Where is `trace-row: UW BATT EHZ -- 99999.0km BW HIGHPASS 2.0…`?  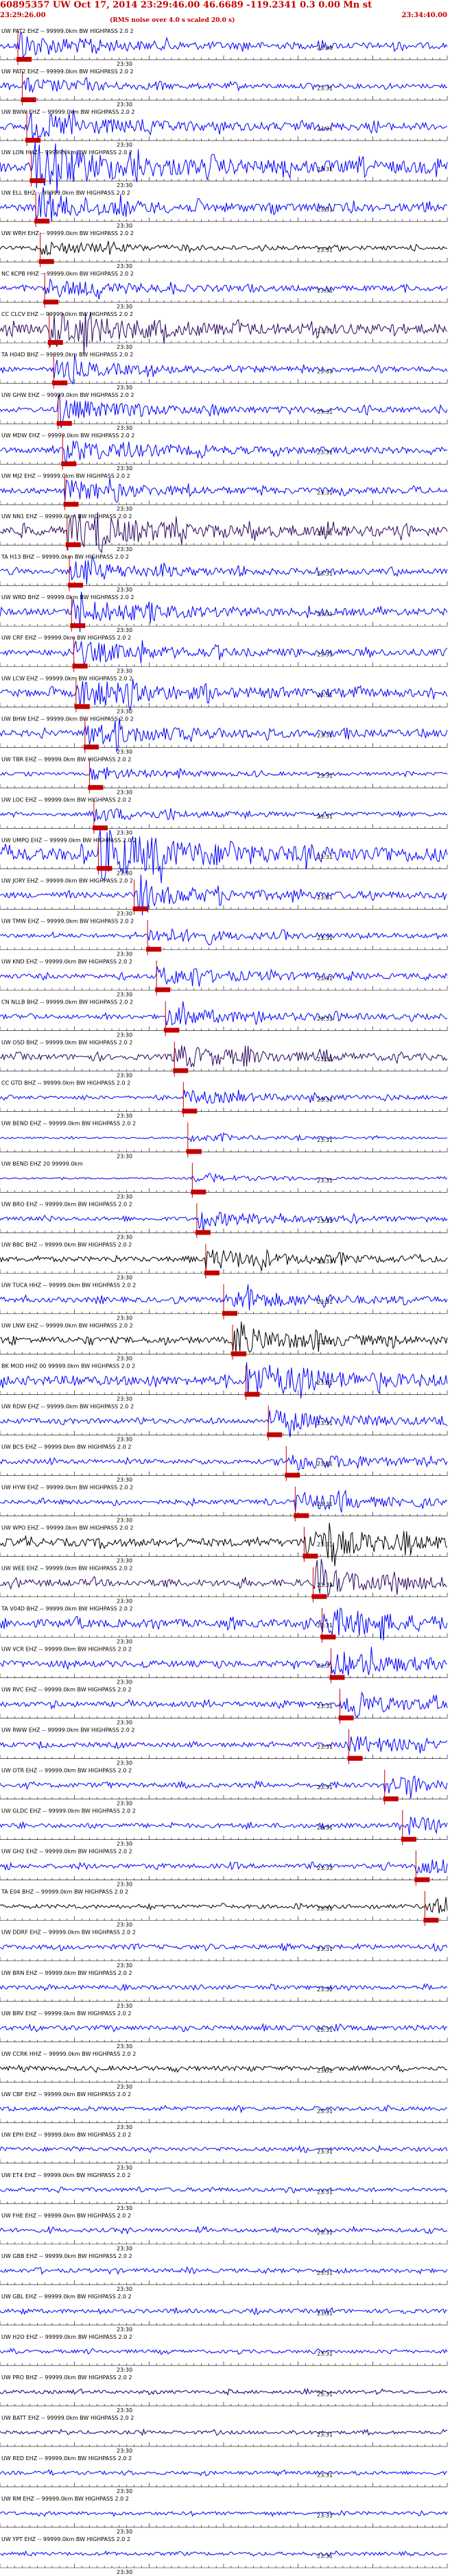 trace-row: UW BATT EHZ -- 99999.0km BW HIGHPASS 2.0… is located at coordinates (224, 2434).